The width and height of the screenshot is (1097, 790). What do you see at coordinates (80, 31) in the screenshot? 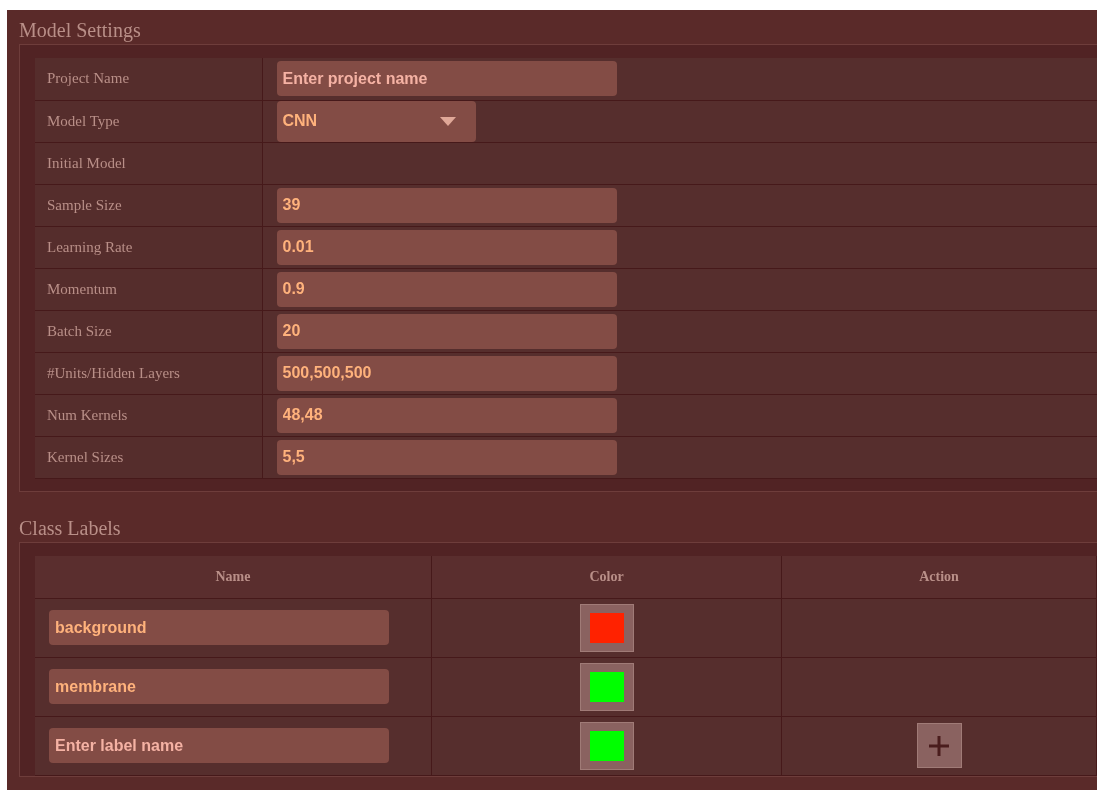
I see `section-title: Model Settings` at bounding box center [80, 31].